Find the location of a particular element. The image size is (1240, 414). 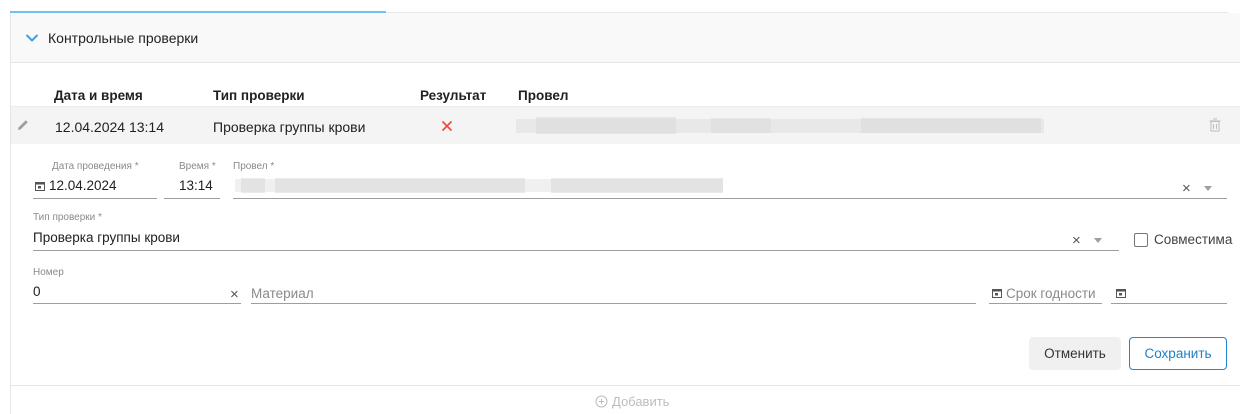

result-fail-icon is located at coordinates (447, 126).